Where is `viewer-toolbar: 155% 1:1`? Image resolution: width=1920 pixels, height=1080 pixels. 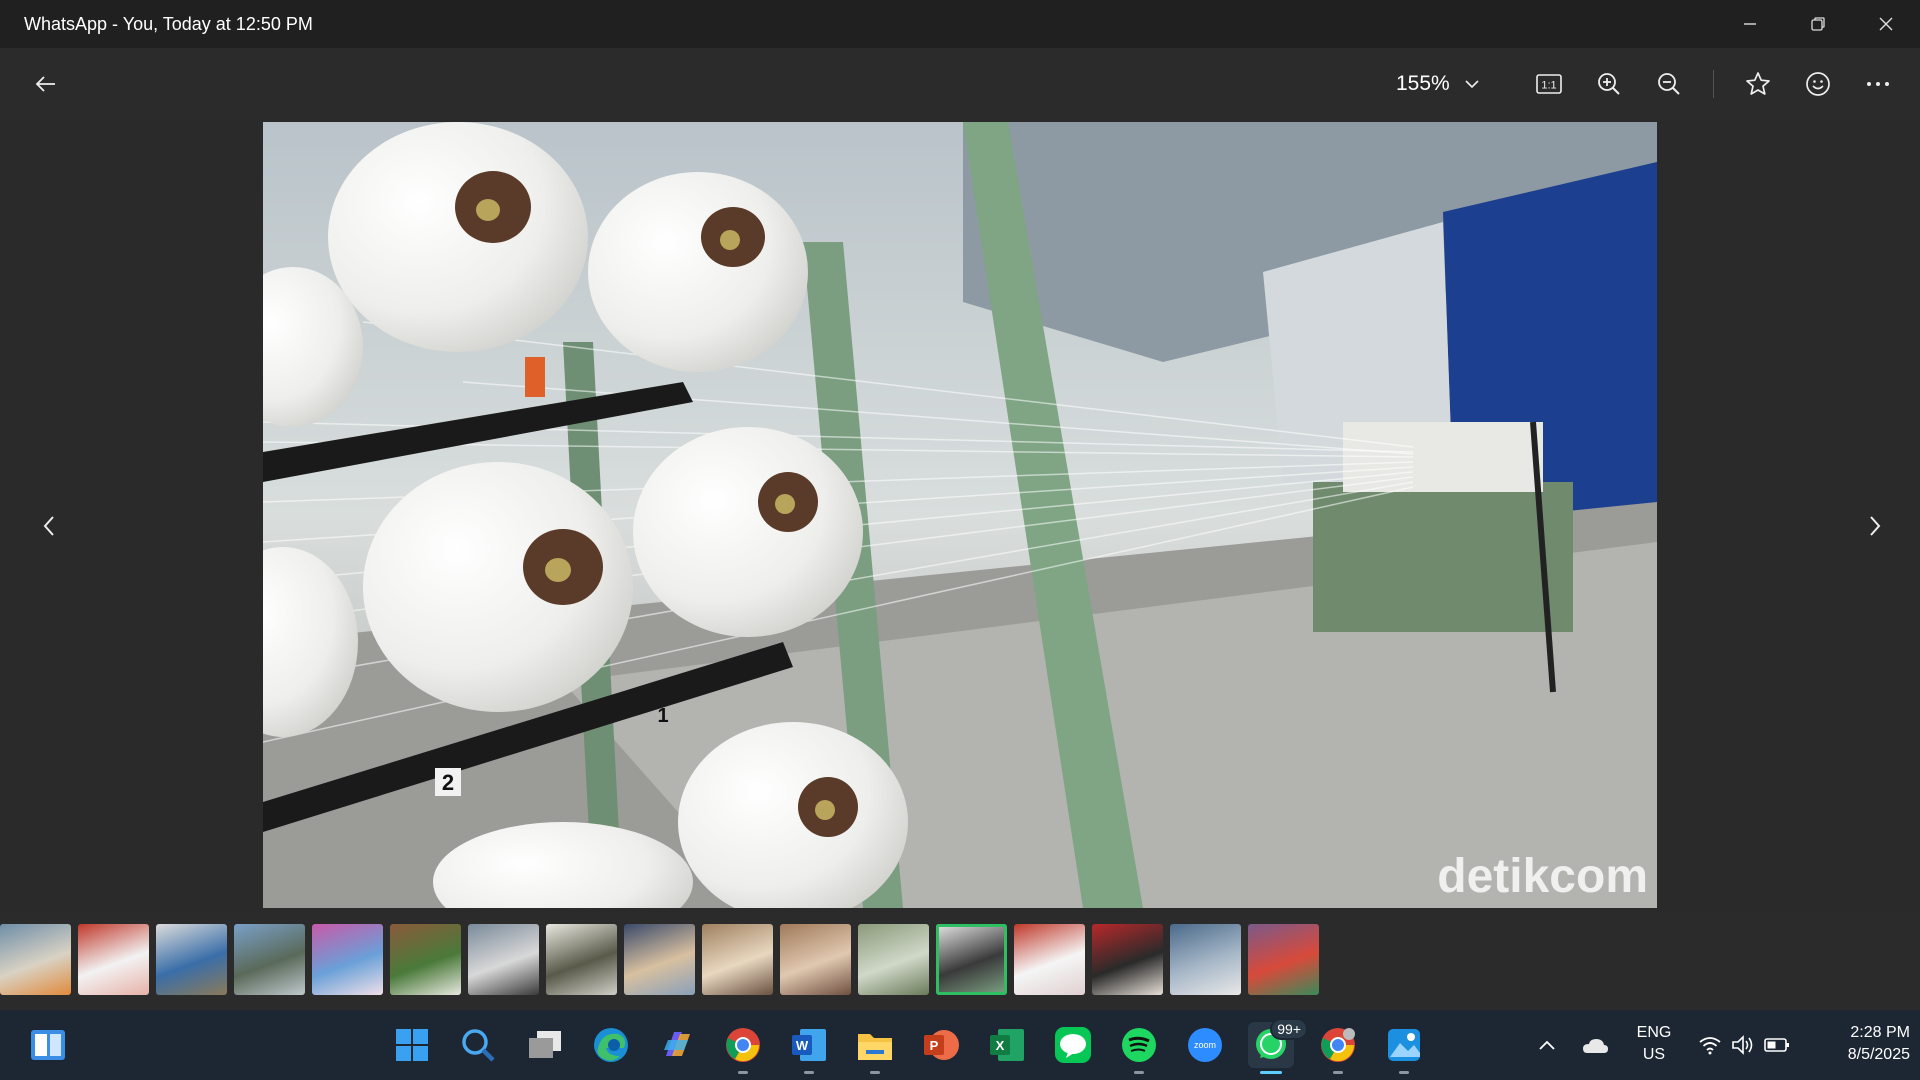
viewer-toolbar: 155% 1:1 is located at coordinates (960, 84).